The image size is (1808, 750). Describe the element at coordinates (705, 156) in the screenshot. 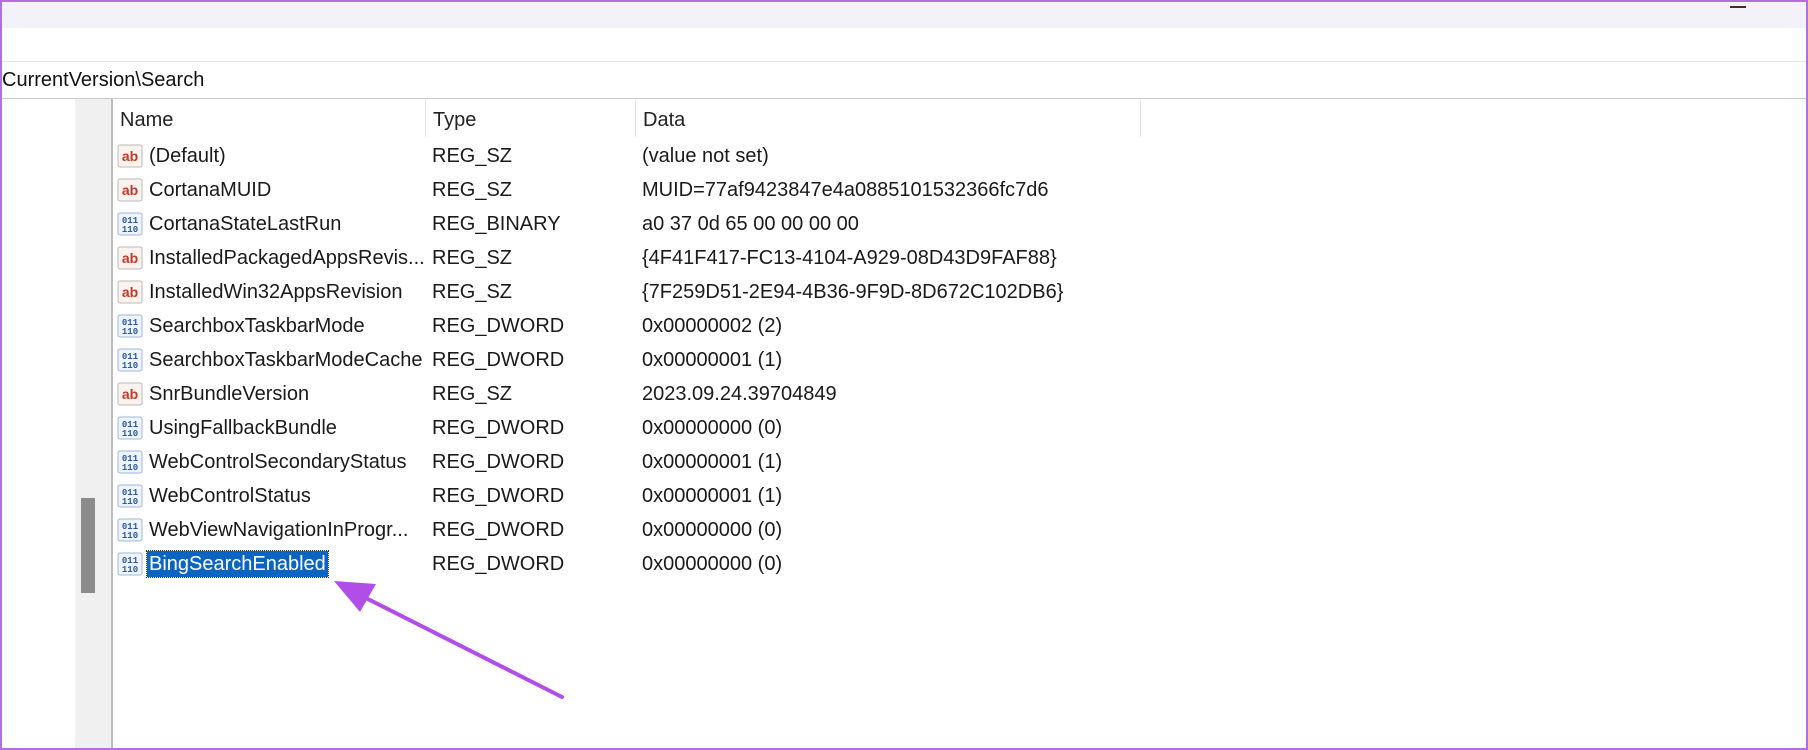

I see `value-data: (value not set)` at that location.